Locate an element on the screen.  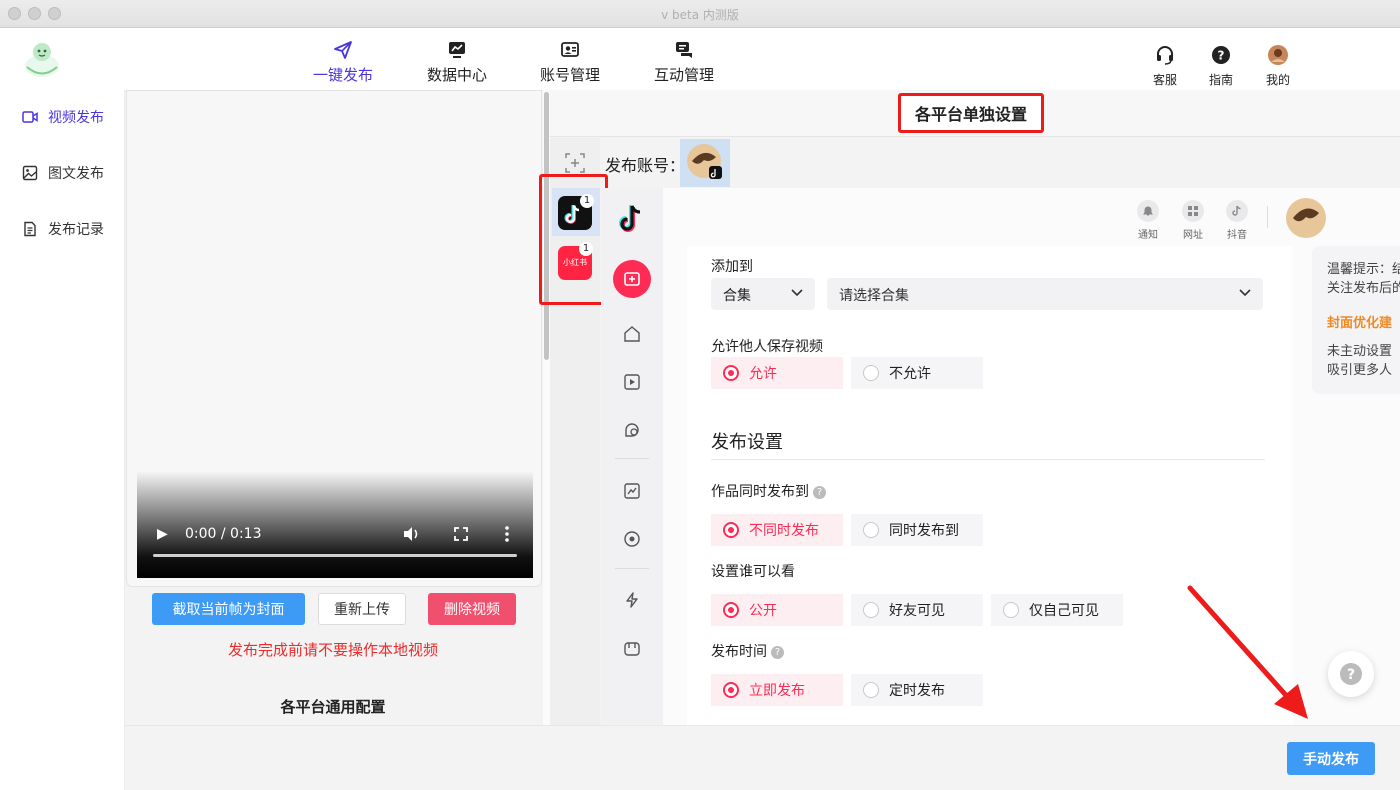
collection-select: 请选择合集 is located at coordinates (1045, 294).